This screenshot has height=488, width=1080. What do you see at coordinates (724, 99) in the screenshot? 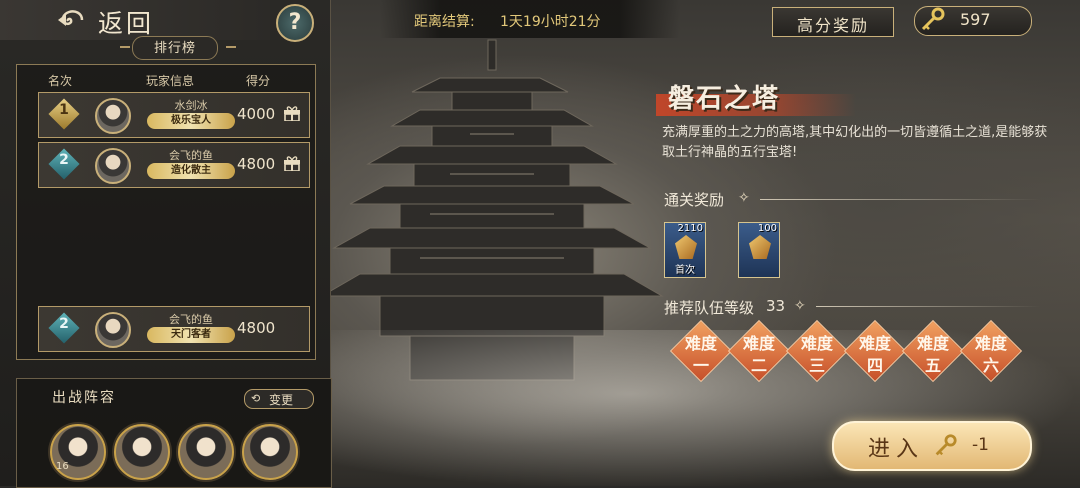
I see `tower-name: 磐石之塔` at bounding box center [724, 99].